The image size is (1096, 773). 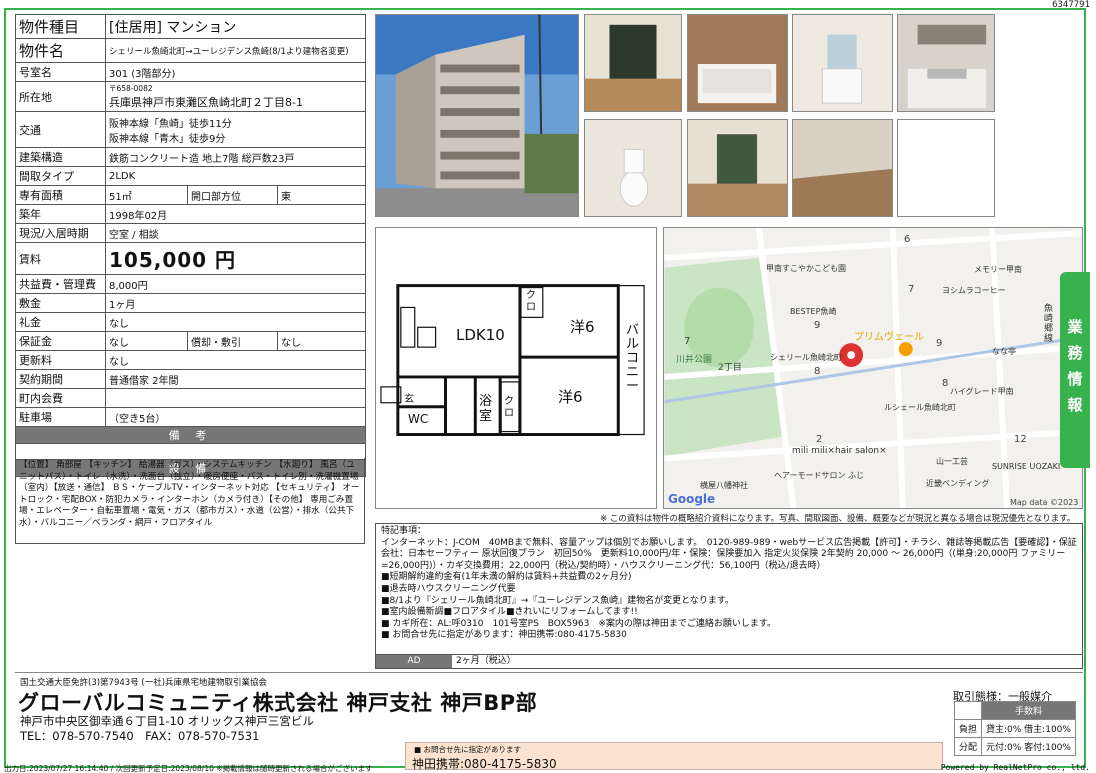 What do you see at coordinates (633, 168) in the screenshot?
I see `toilet-photo` at bounding box center [633, 168].